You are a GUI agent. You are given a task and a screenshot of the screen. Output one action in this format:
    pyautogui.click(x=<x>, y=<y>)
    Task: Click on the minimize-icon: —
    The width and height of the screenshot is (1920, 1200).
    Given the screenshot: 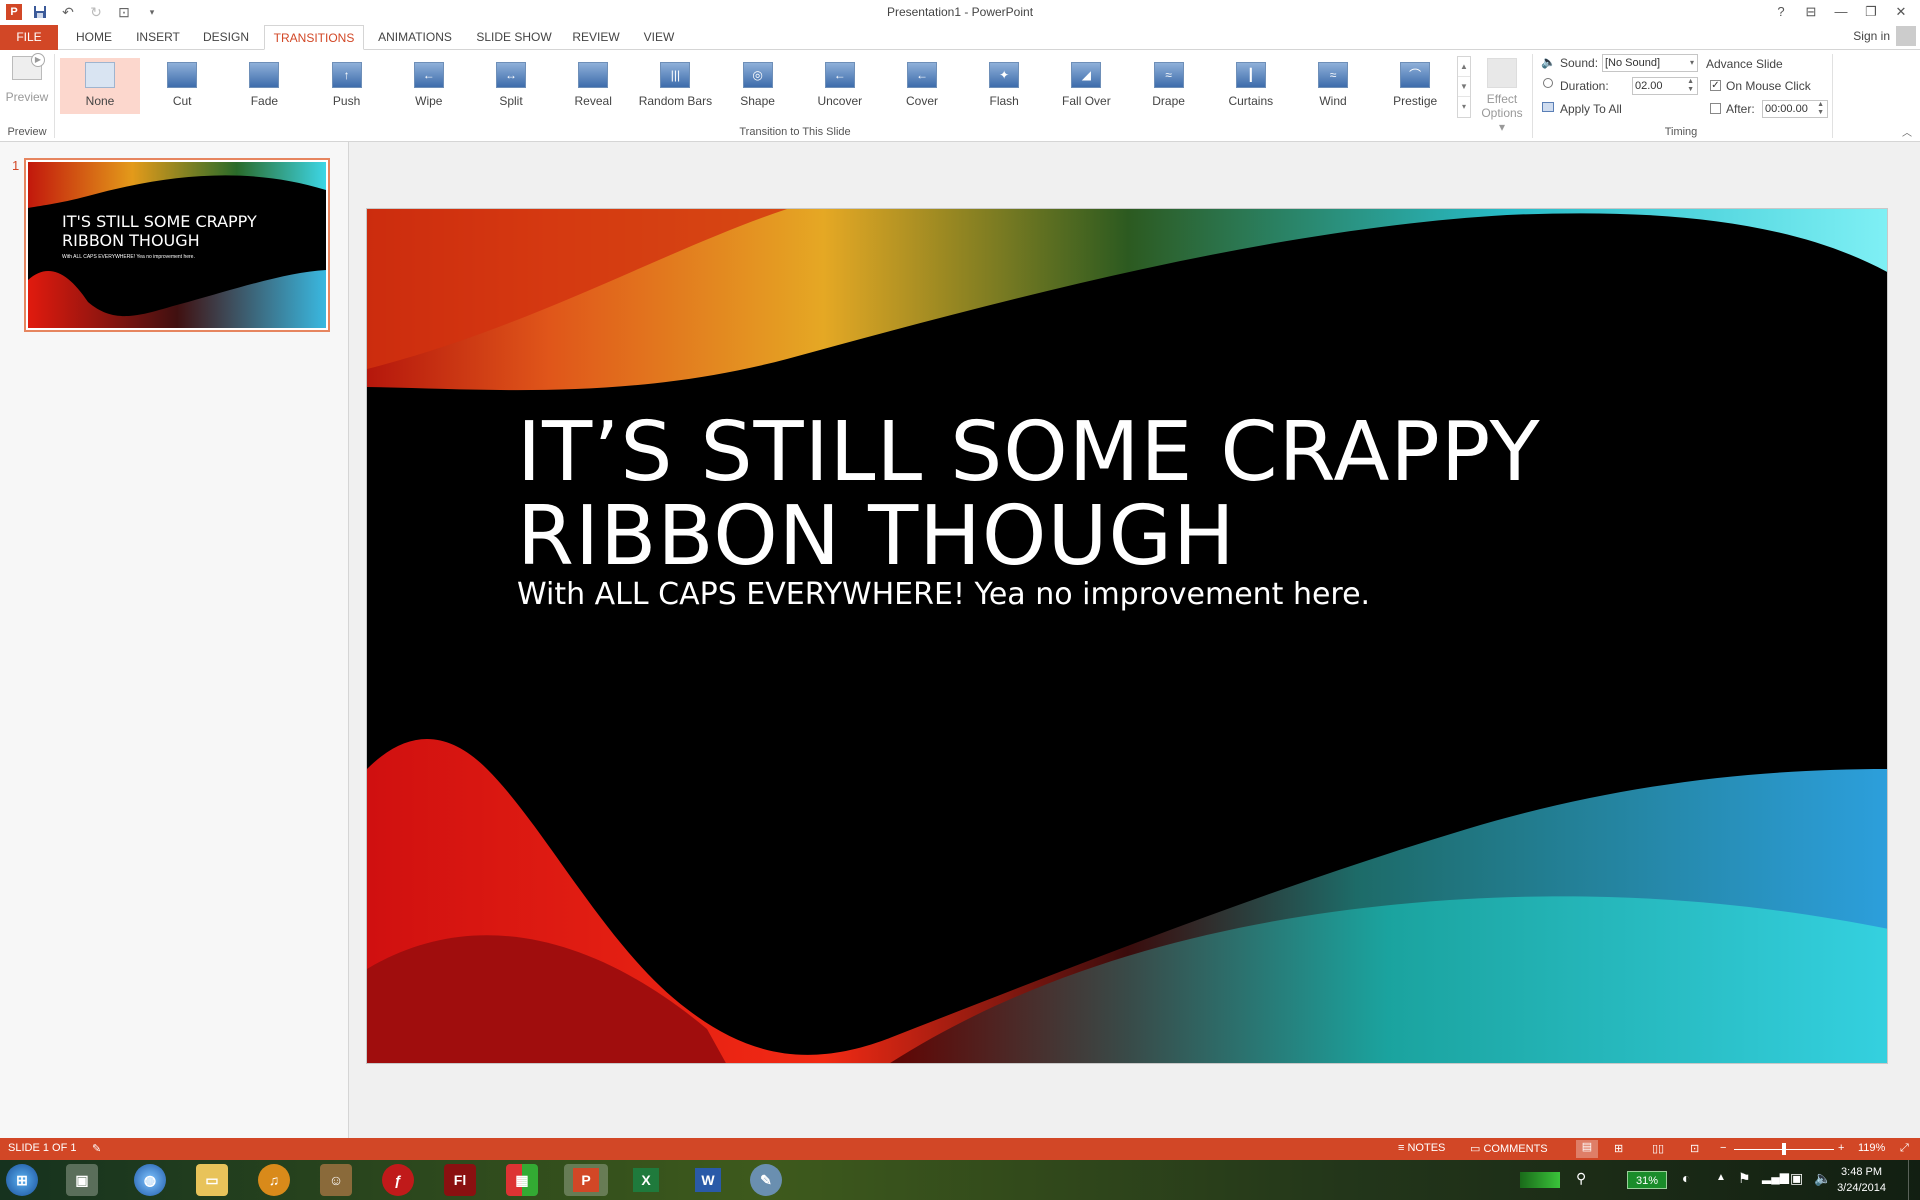 What is the action you would take?
    pyautogui.click(x=1841, y=12)
    